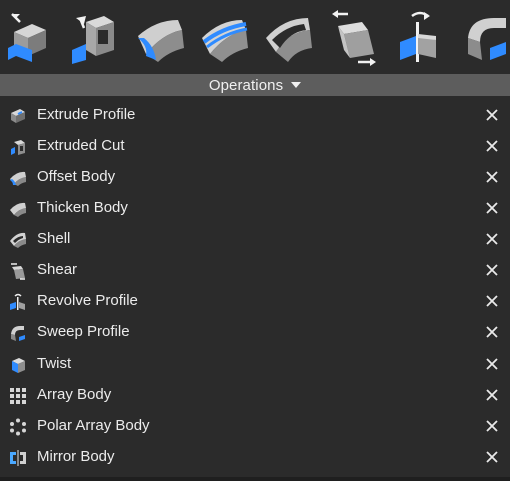 The width and height of the screenshot is (510, 481). I want to click on list-item-label: Thicken Body, so click(82, 207).